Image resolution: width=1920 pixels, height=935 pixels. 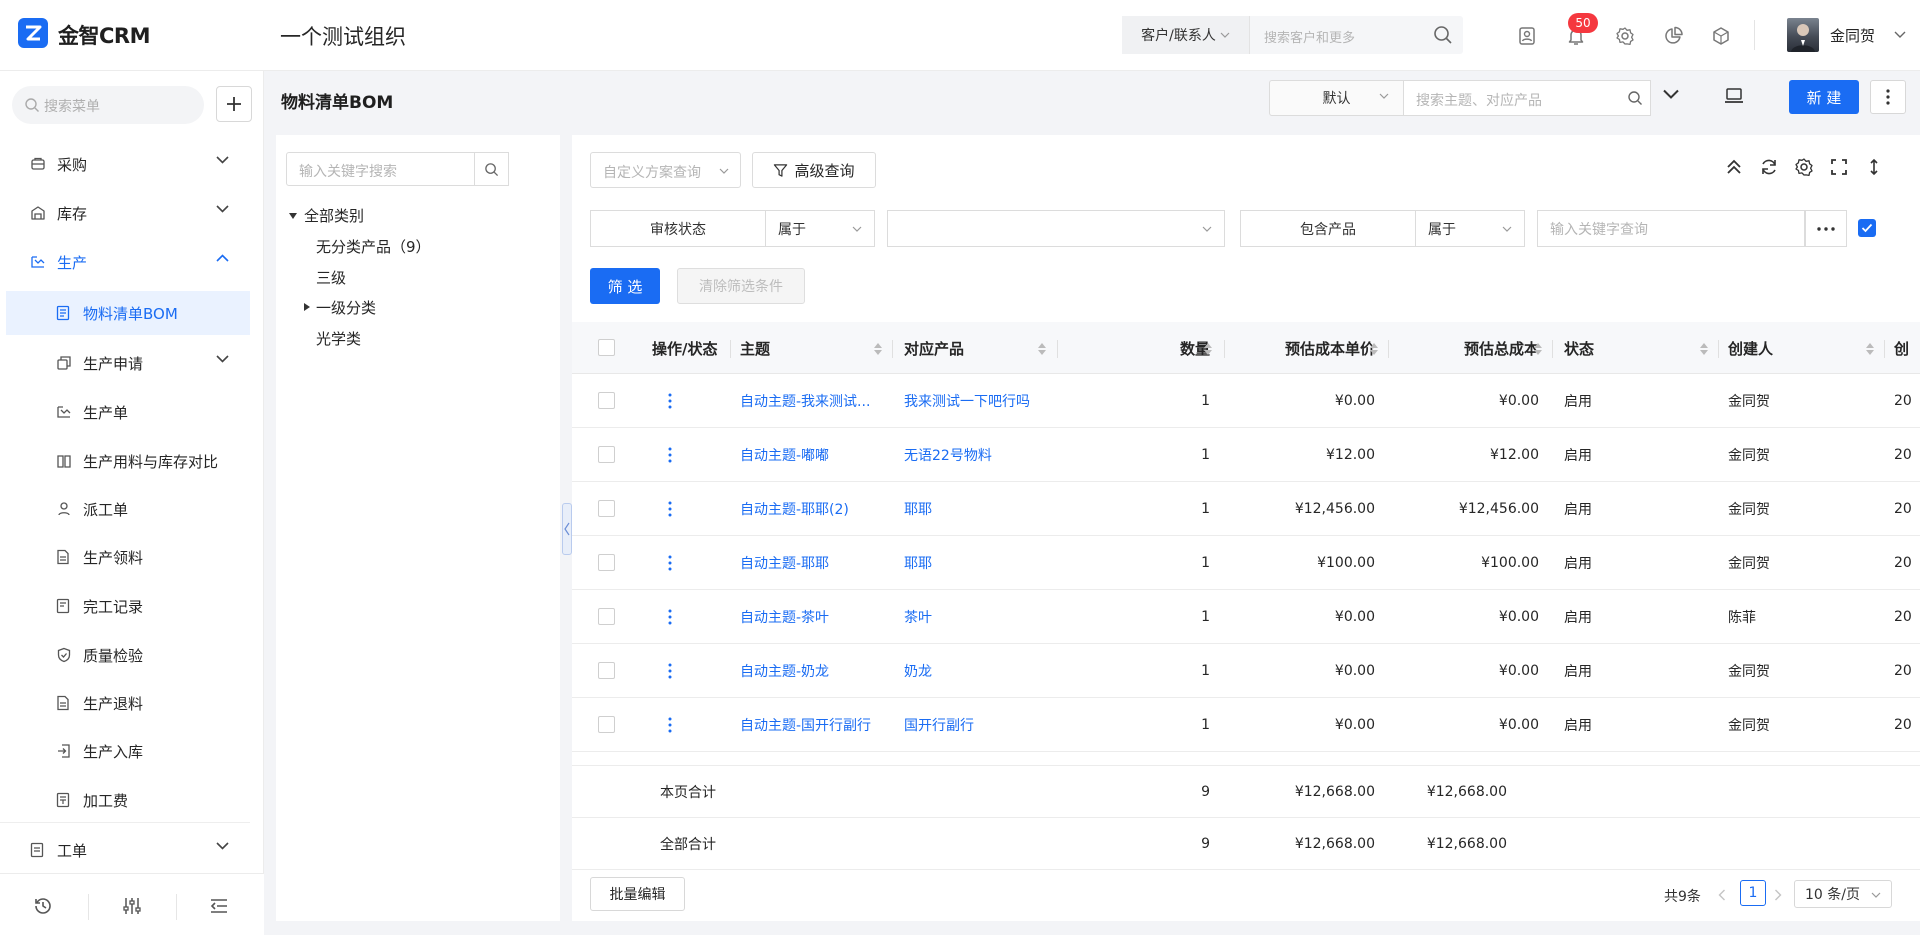 What do you see at coordinates (1867, 228) in the screenshot?
I see `filter-checkbox` at bounding box center [1867, 228].